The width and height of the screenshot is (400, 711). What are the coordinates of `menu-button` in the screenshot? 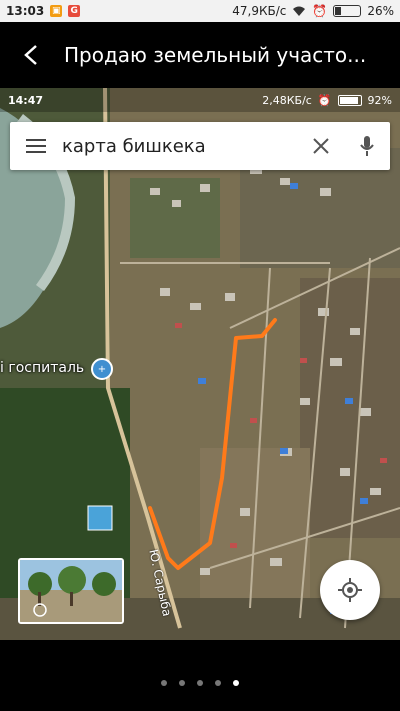 It's located at (36, 146).